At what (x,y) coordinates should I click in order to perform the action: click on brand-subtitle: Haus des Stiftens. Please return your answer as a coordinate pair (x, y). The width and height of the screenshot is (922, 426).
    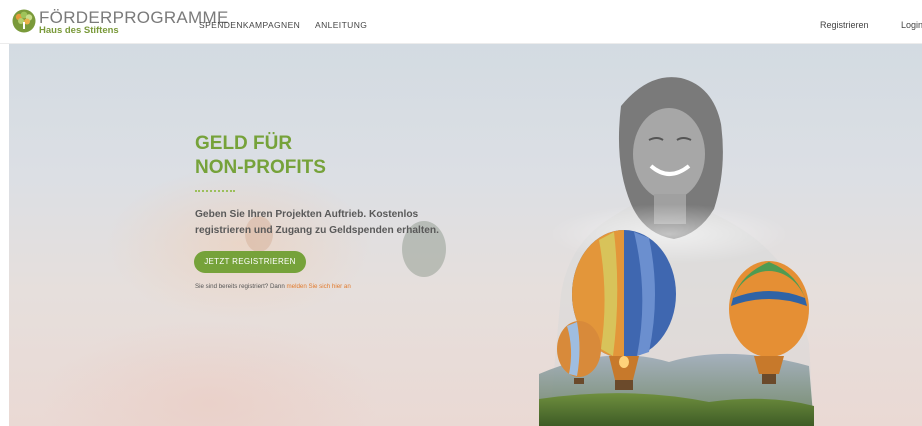
    Looking at the image, I should click on (79, 31).